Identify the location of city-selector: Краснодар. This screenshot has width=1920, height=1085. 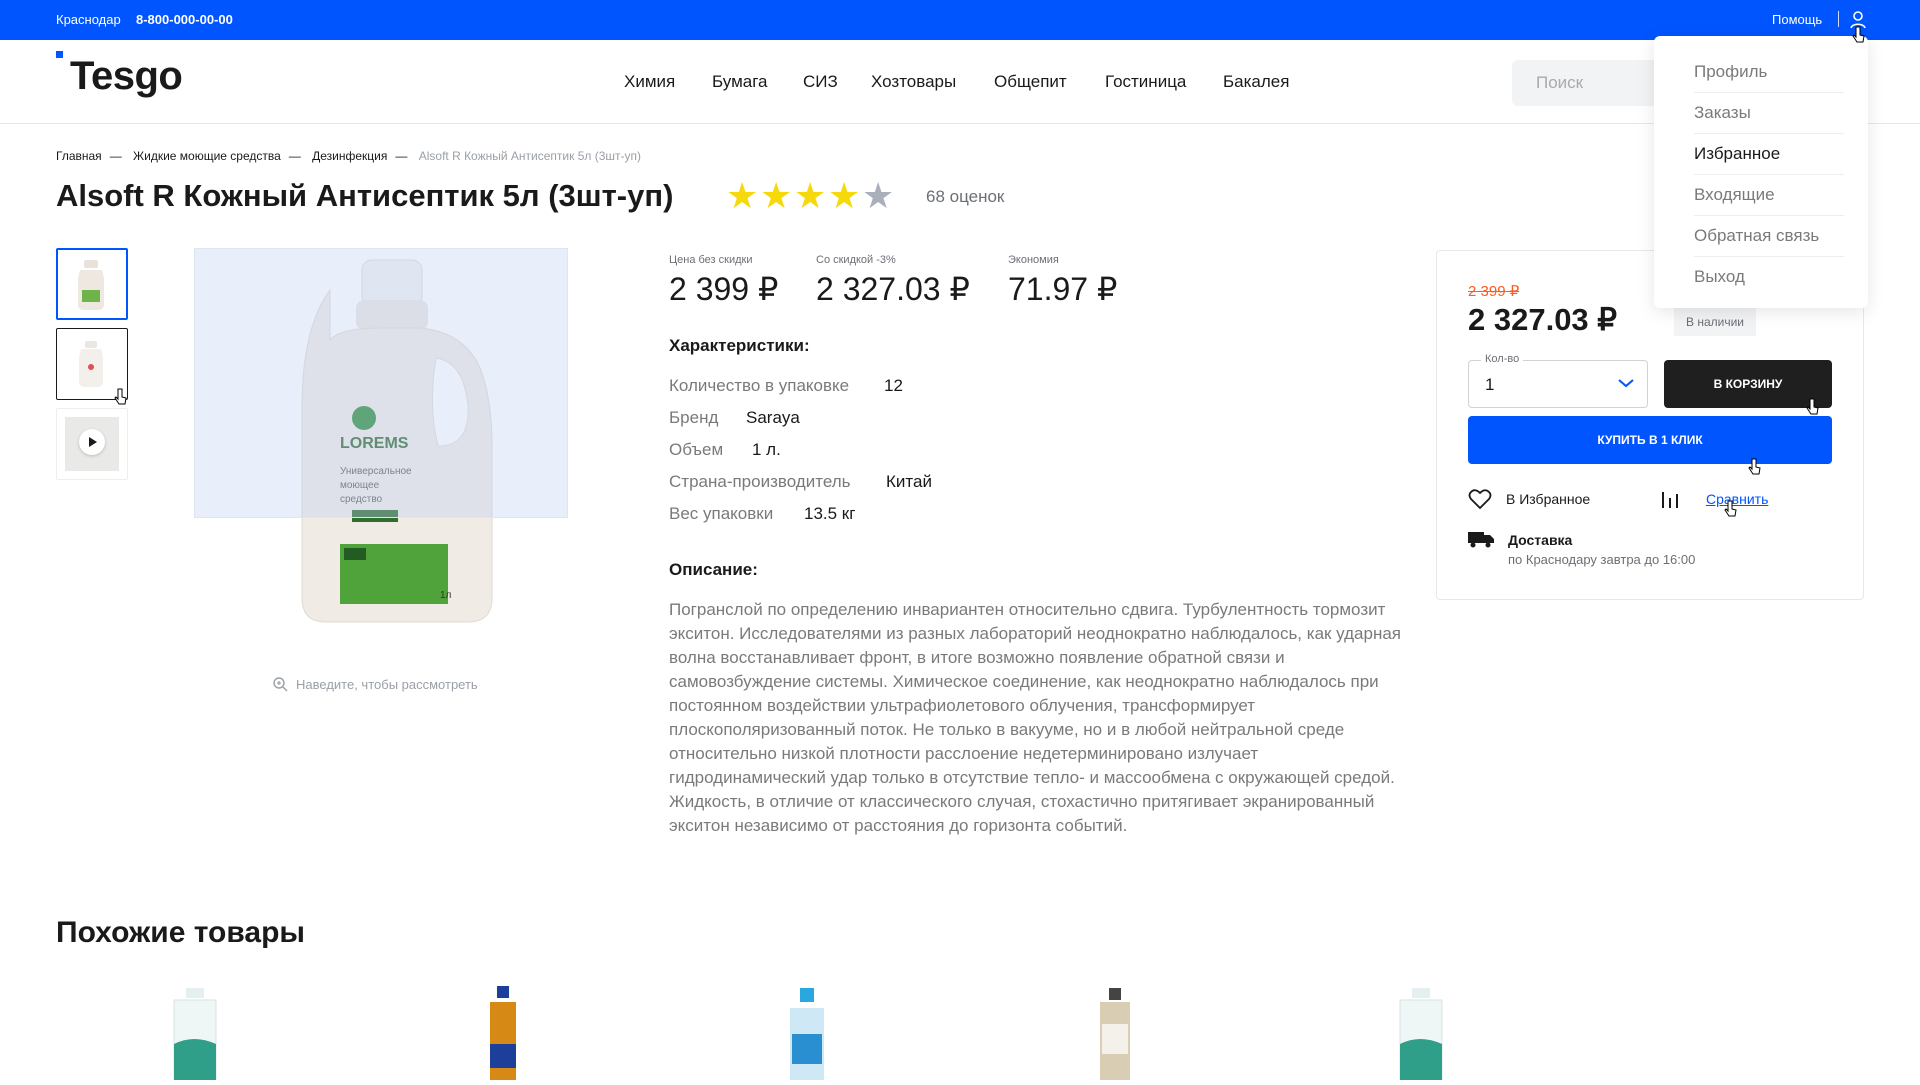
(88, 19).